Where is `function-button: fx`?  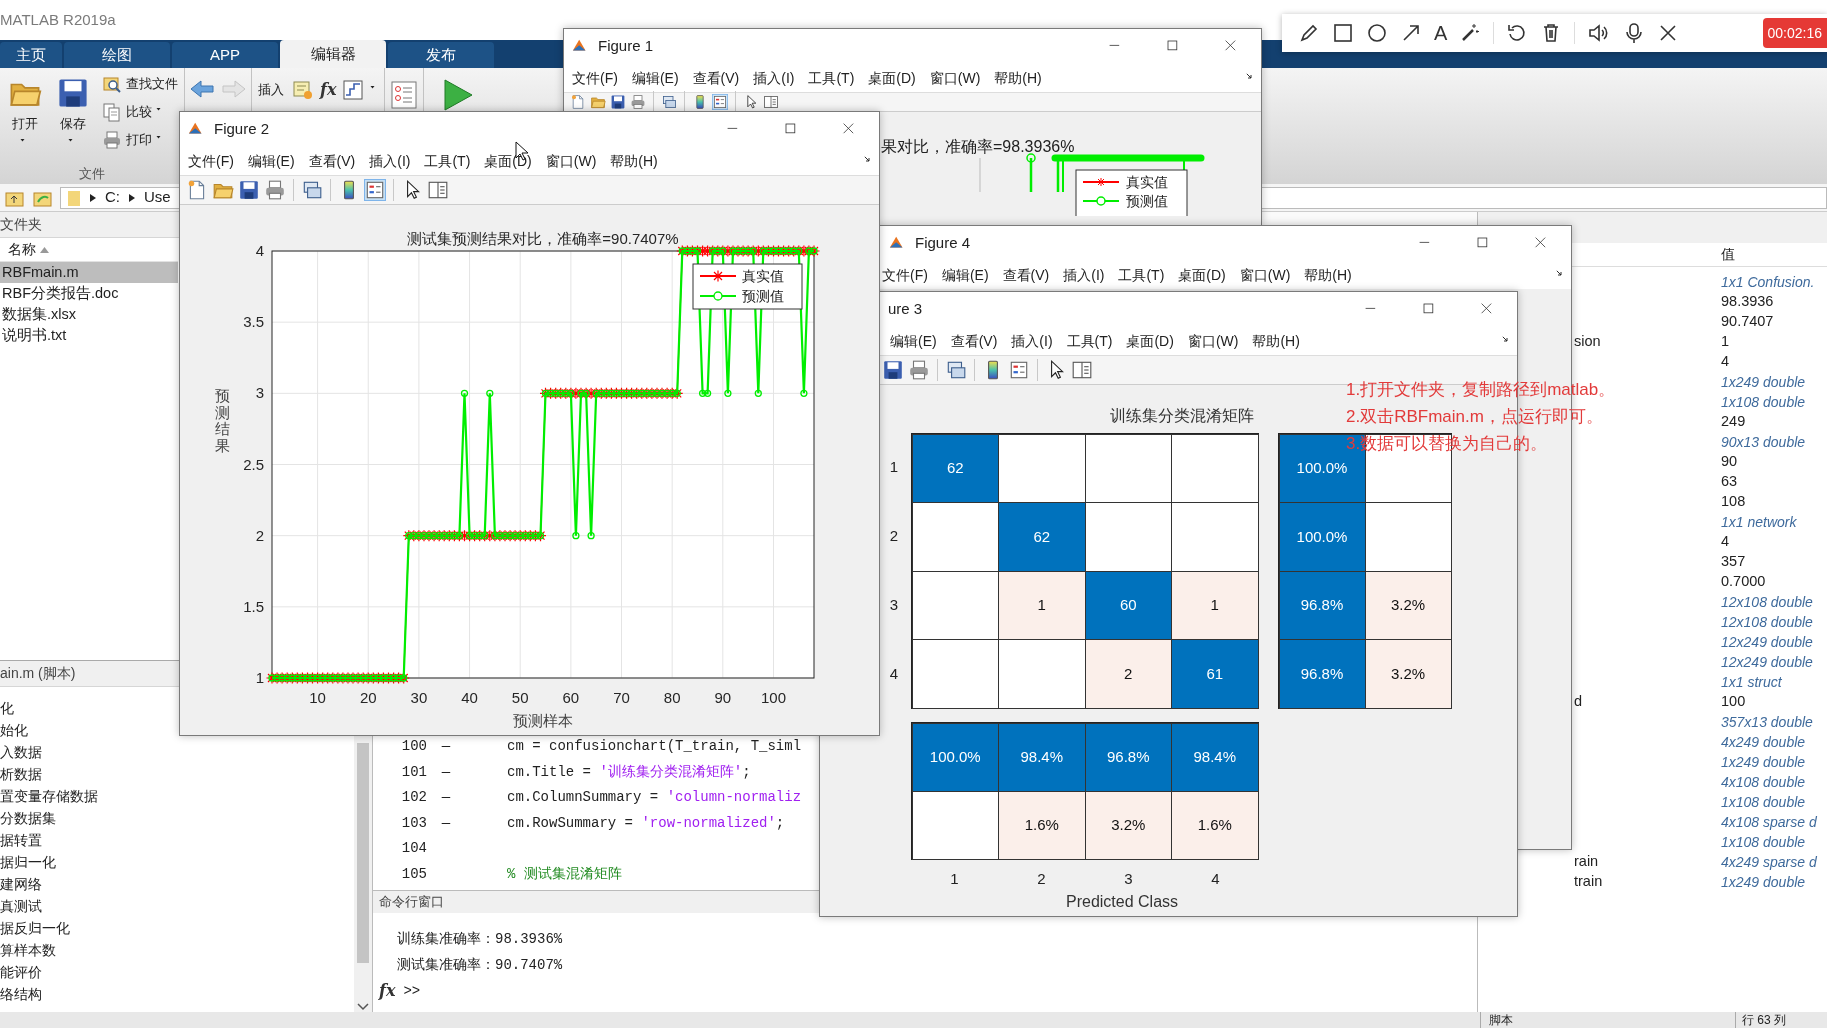
function-button: fx is located at coordinates (328, 90).